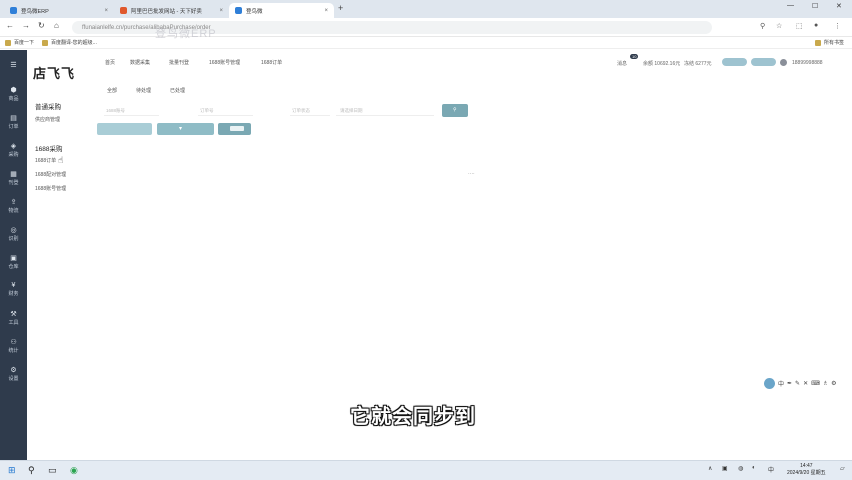 The height and width of the screenshot is (480, 852). What do you see at coordinates (13, 379) in the screenshot?
I see `nav-label: 设置` at bounding box center [13, 379].